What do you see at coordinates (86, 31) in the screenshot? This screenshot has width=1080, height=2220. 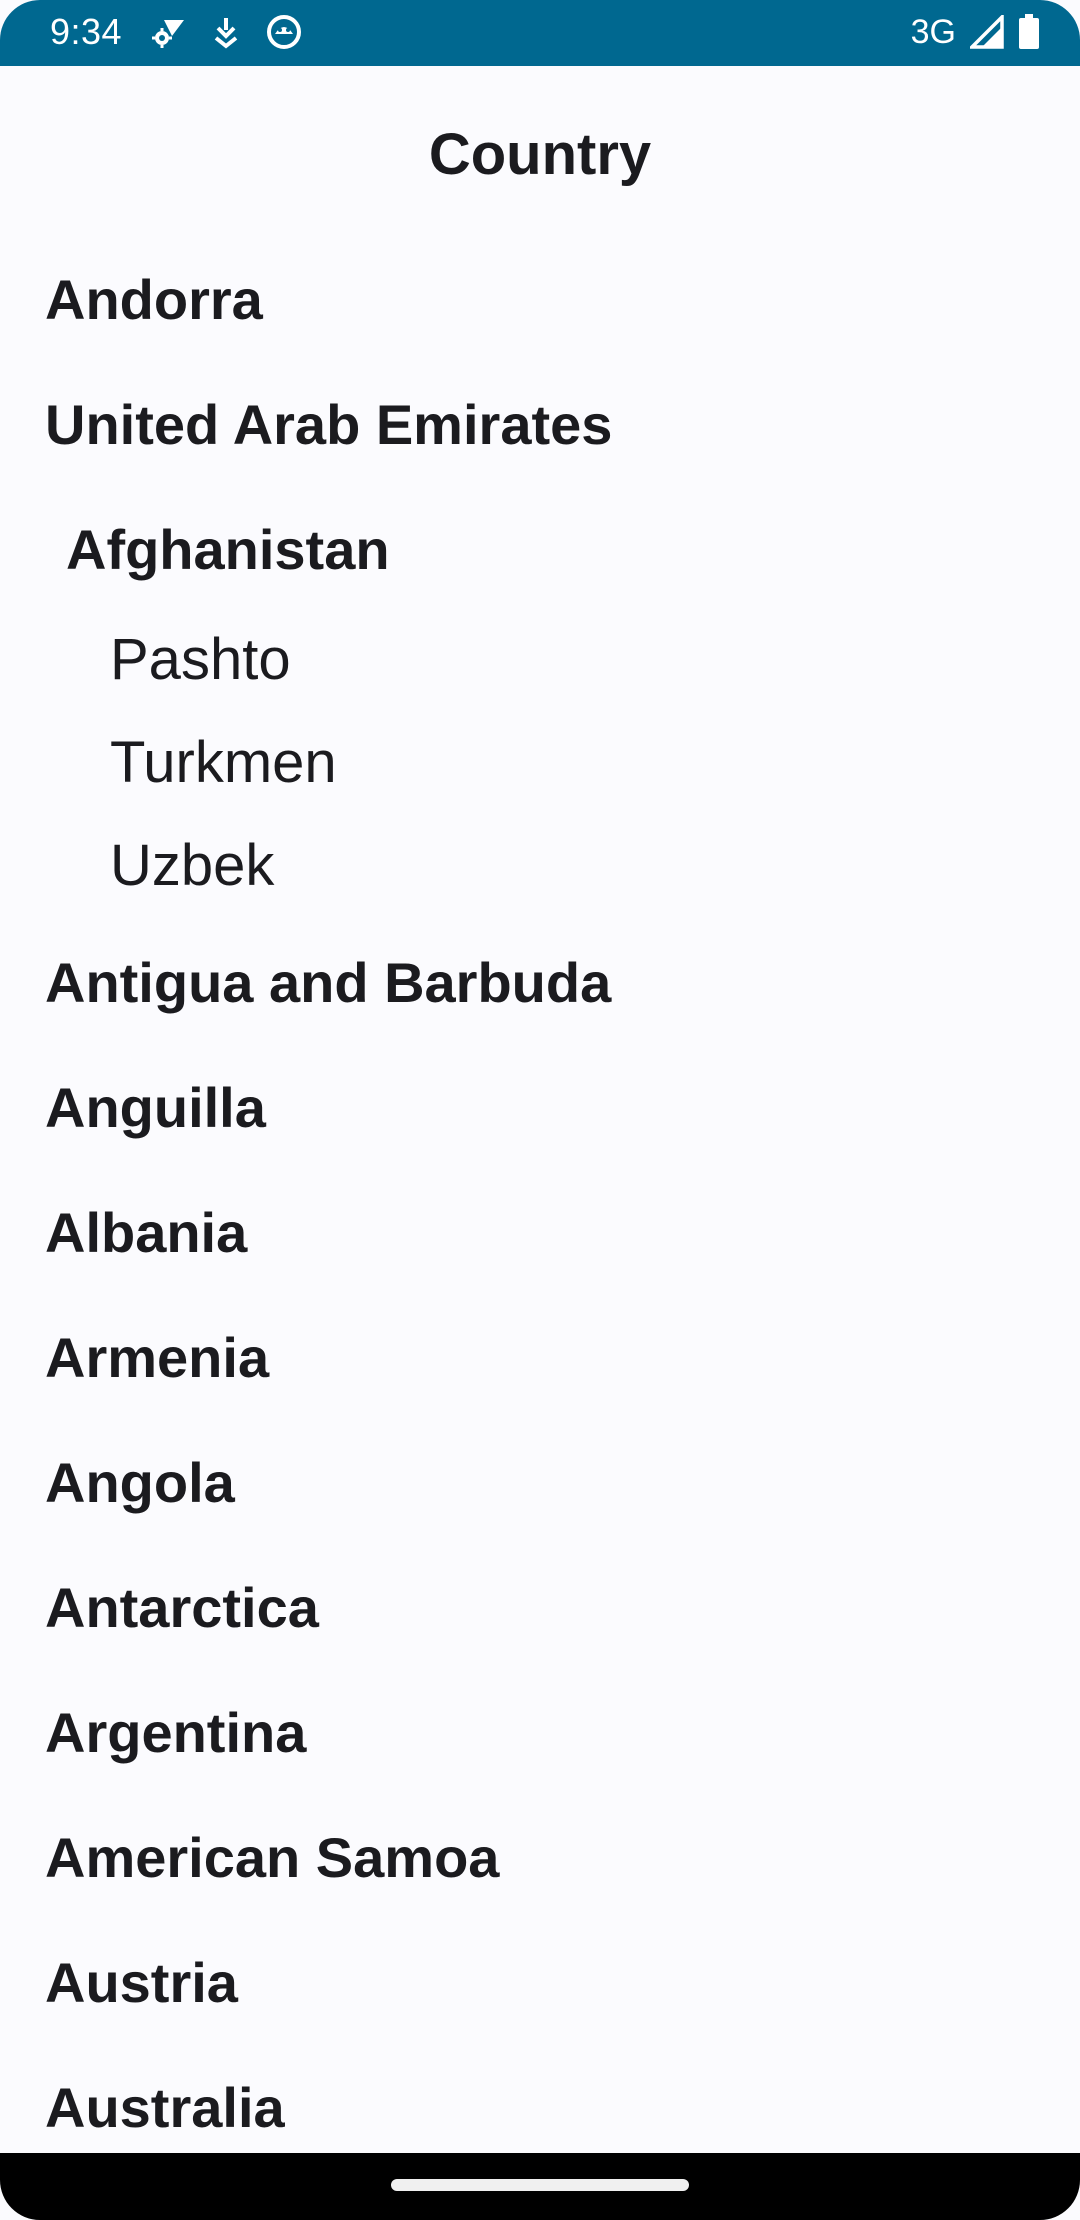 I see `status-time: 9:34` at bounding box center [86, 31].